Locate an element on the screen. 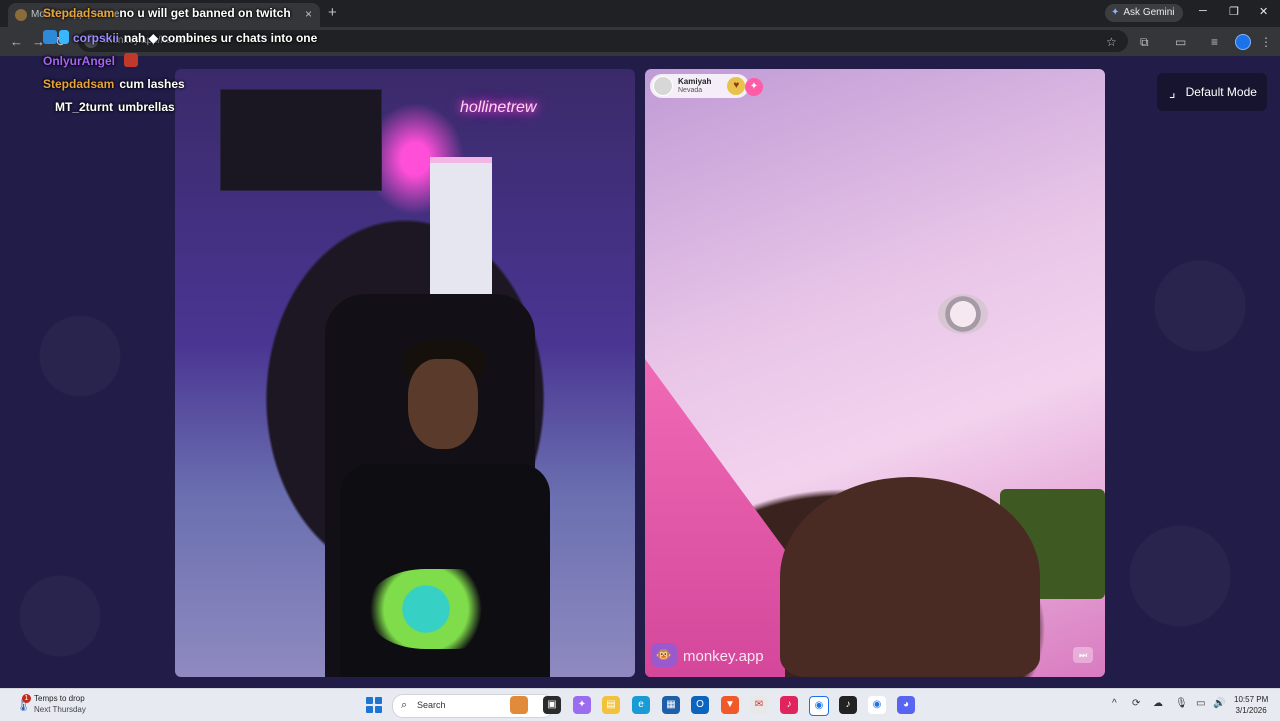 This screenshot has height=721, width=1280. cloud-icon: ☁ is located at coordinates (1158, 703).